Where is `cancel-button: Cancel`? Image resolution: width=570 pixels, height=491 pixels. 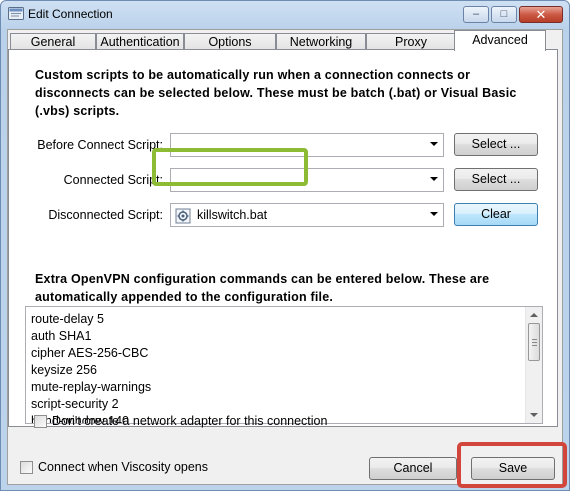
cancel-button: Cancel is located at coordinates (413, 468).